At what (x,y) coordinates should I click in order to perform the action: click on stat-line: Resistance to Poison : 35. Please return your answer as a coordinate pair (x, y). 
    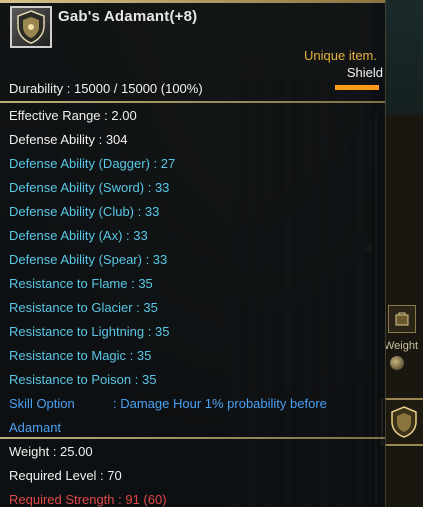
    Looking at the image, I should click on (83, 379).